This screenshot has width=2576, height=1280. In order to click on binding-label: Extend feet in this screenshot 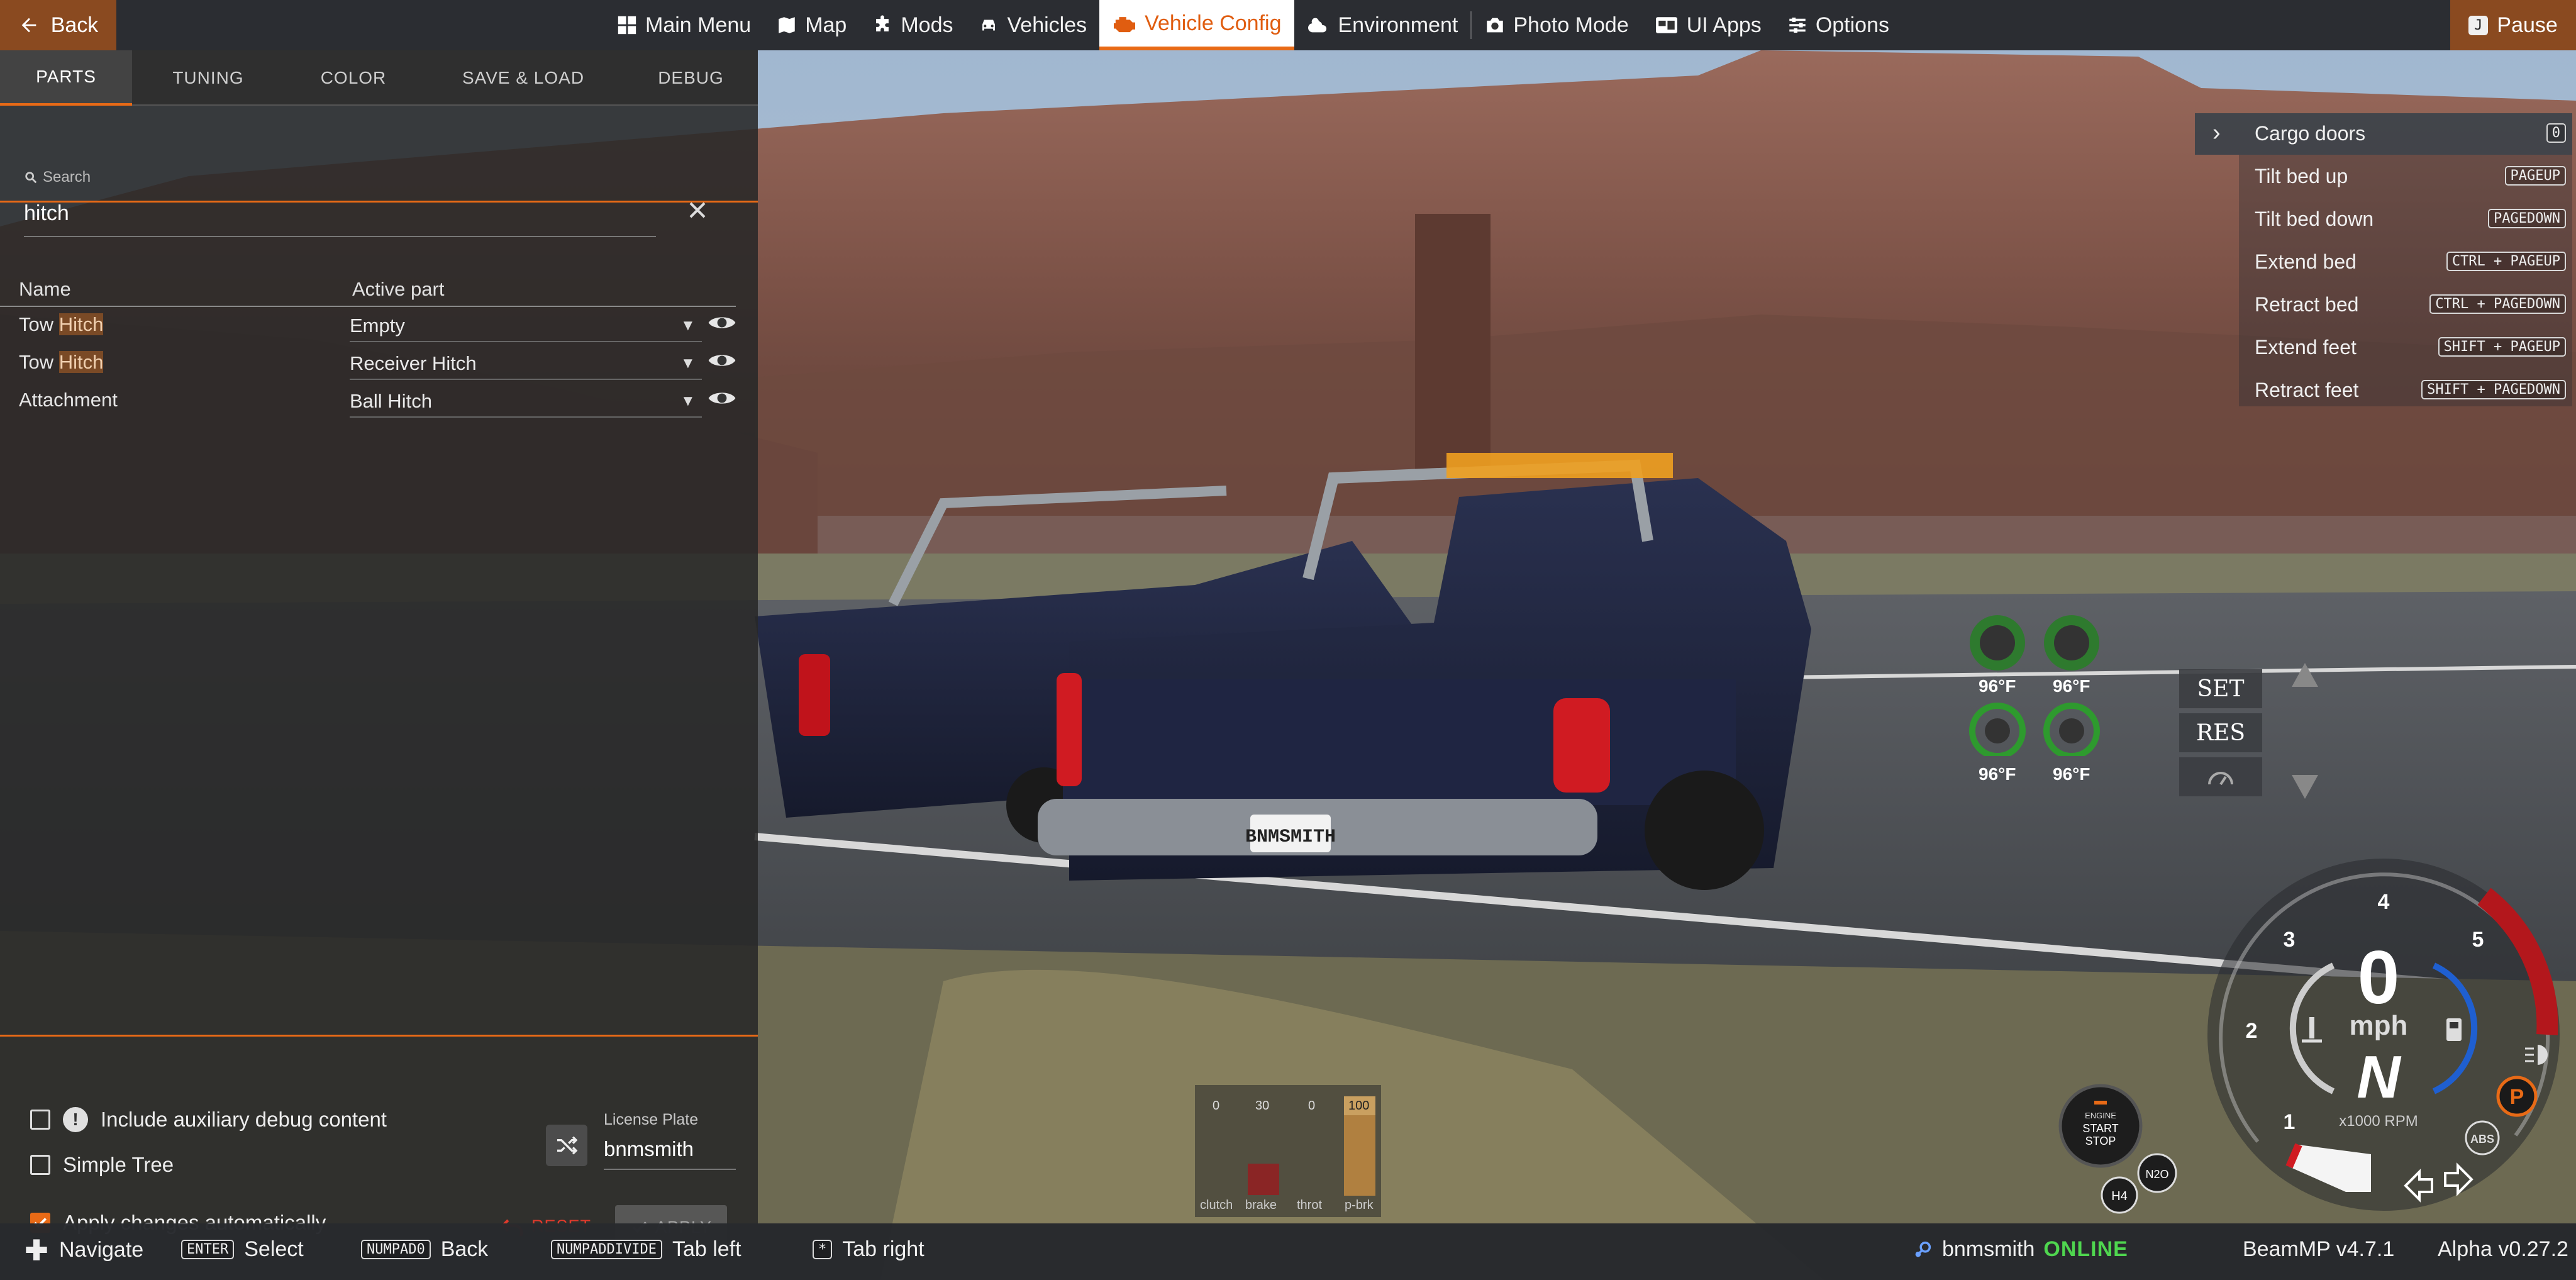, I will do `click(2306, 347)`.